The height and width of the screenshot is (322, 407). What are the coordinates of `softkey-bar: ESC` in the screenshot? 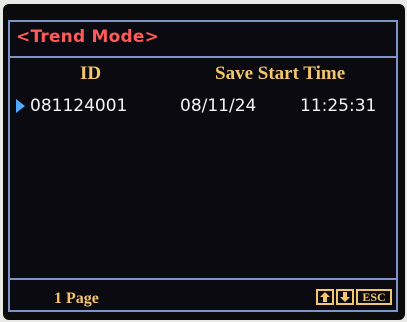 It's located at (354, 297).